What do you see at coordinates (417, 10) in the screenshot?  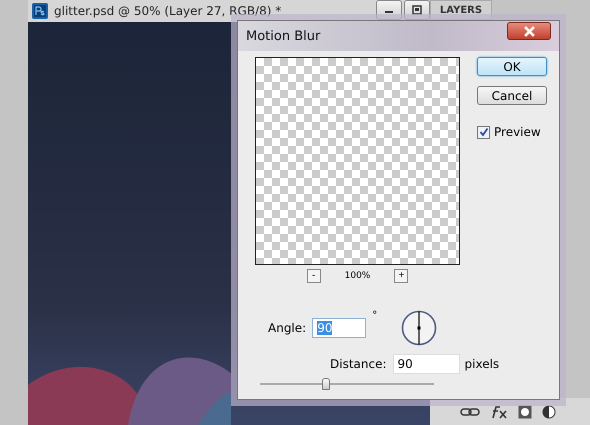 I see `restore-icon` at bounding box center [417, 10].